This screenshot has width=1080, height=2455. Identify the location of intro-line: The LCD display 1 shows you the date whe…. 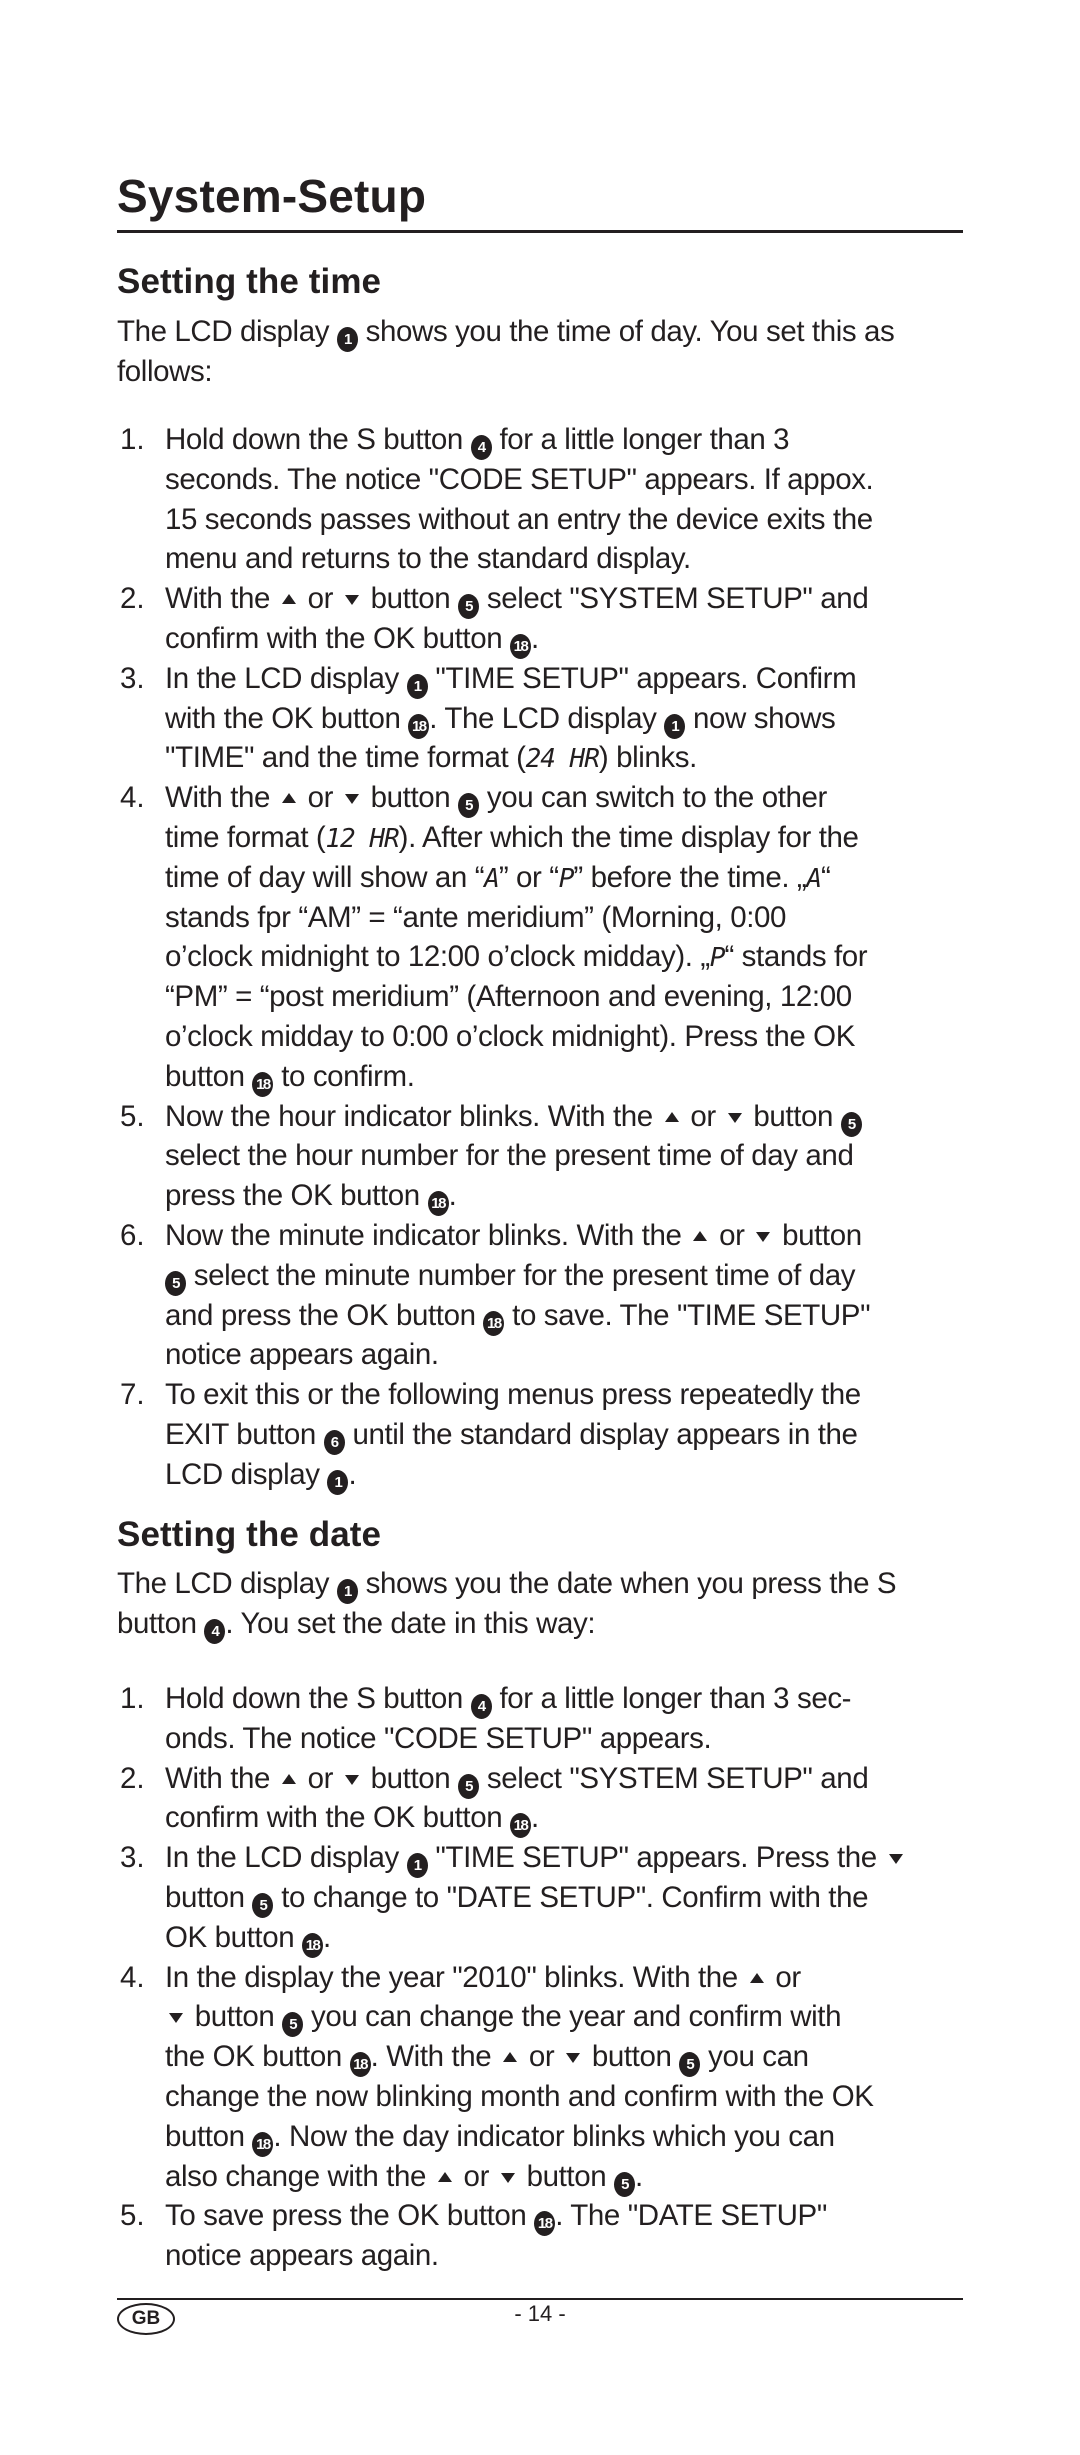
(507, 1584).